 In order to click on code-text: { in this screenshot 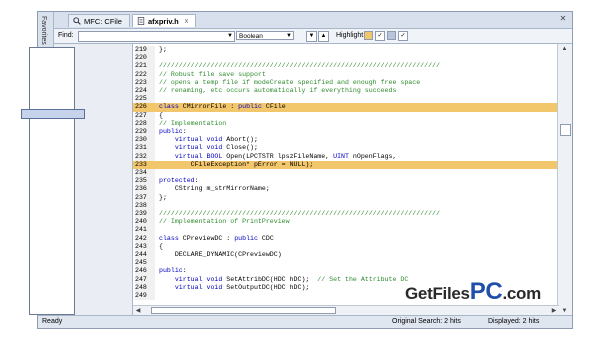, I will do `click(161, 246)`.